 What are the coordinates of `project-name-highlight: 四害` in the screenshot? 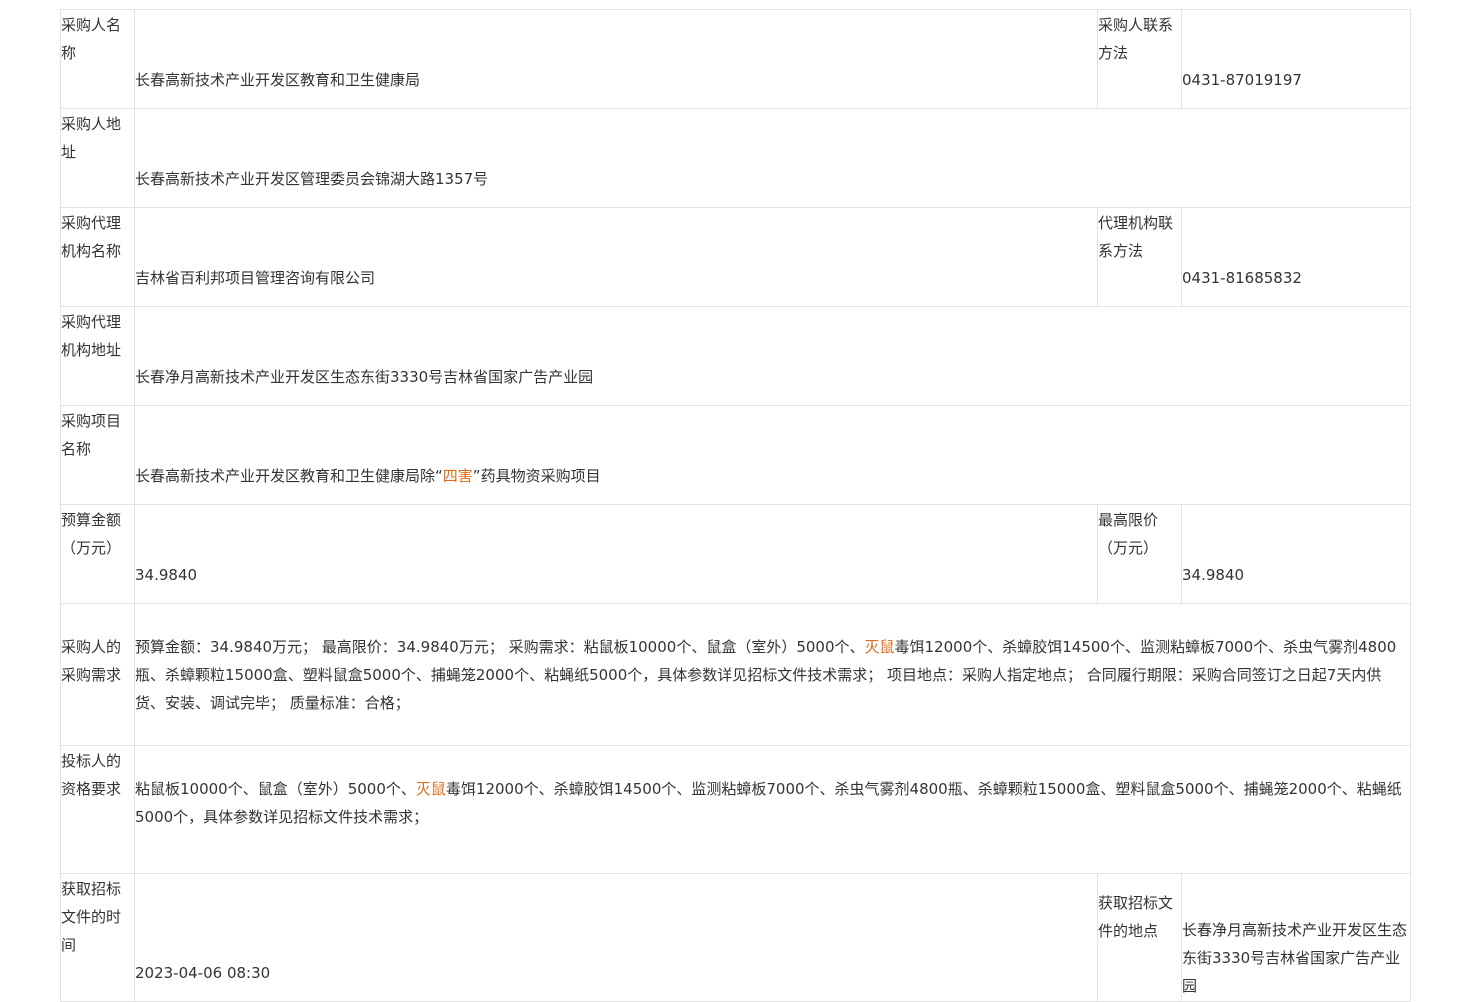 It's located at (457, 476).